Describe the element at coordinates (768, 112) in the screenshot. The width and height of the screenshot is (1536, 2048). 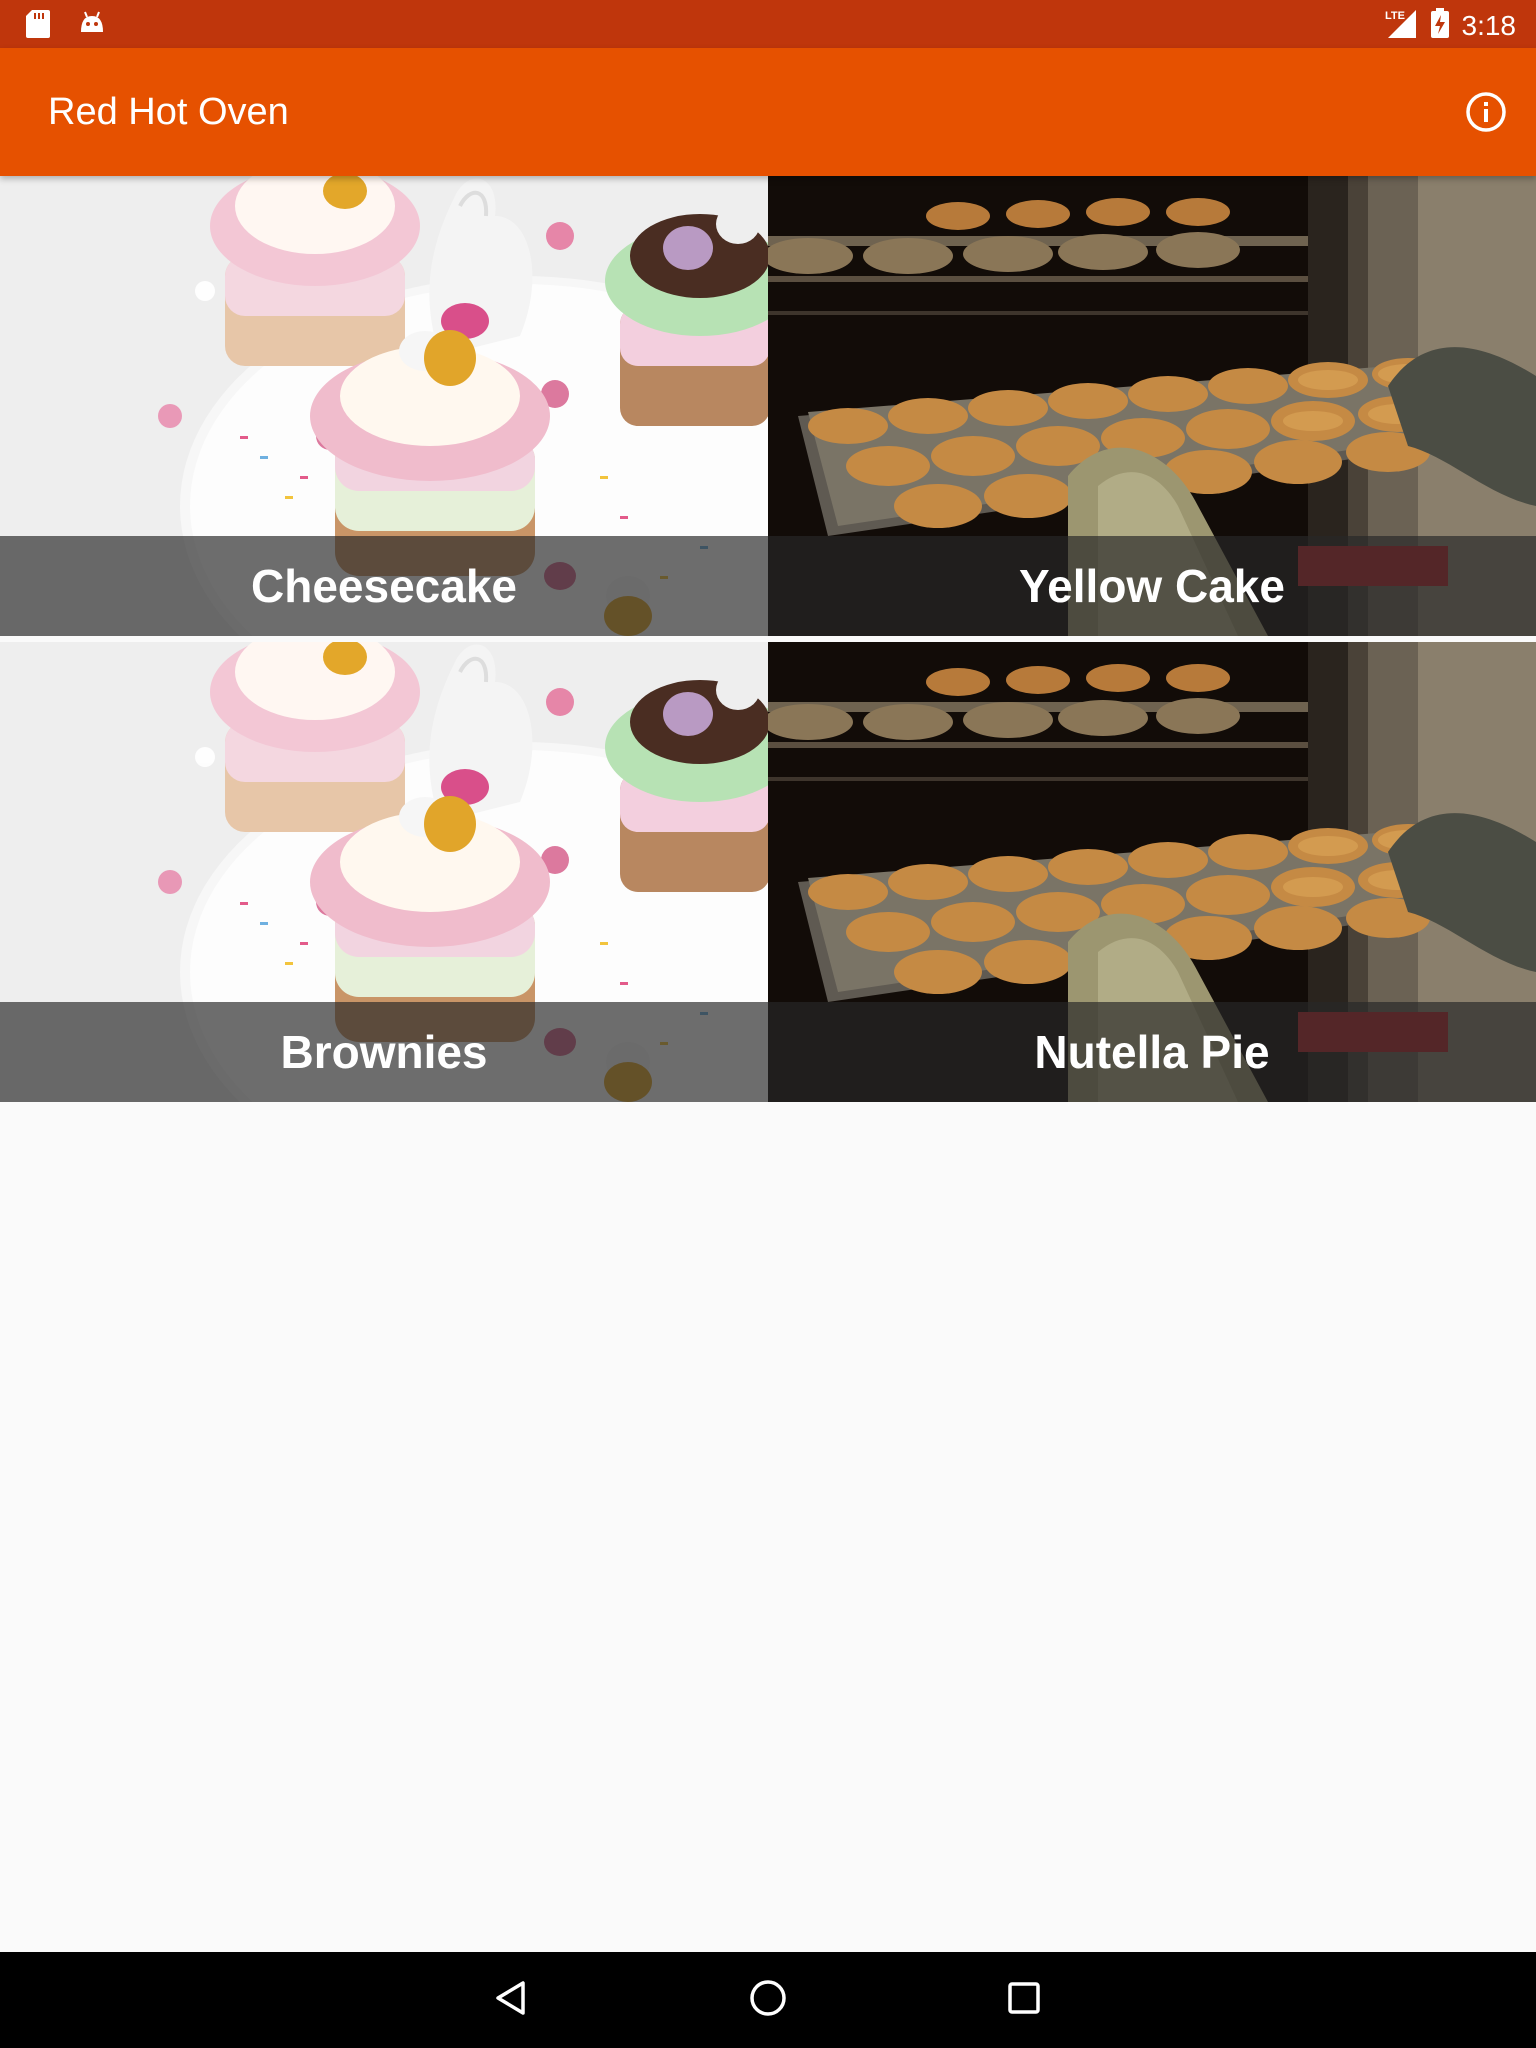
I see `app-bar: Red Hot Oven` at that location.